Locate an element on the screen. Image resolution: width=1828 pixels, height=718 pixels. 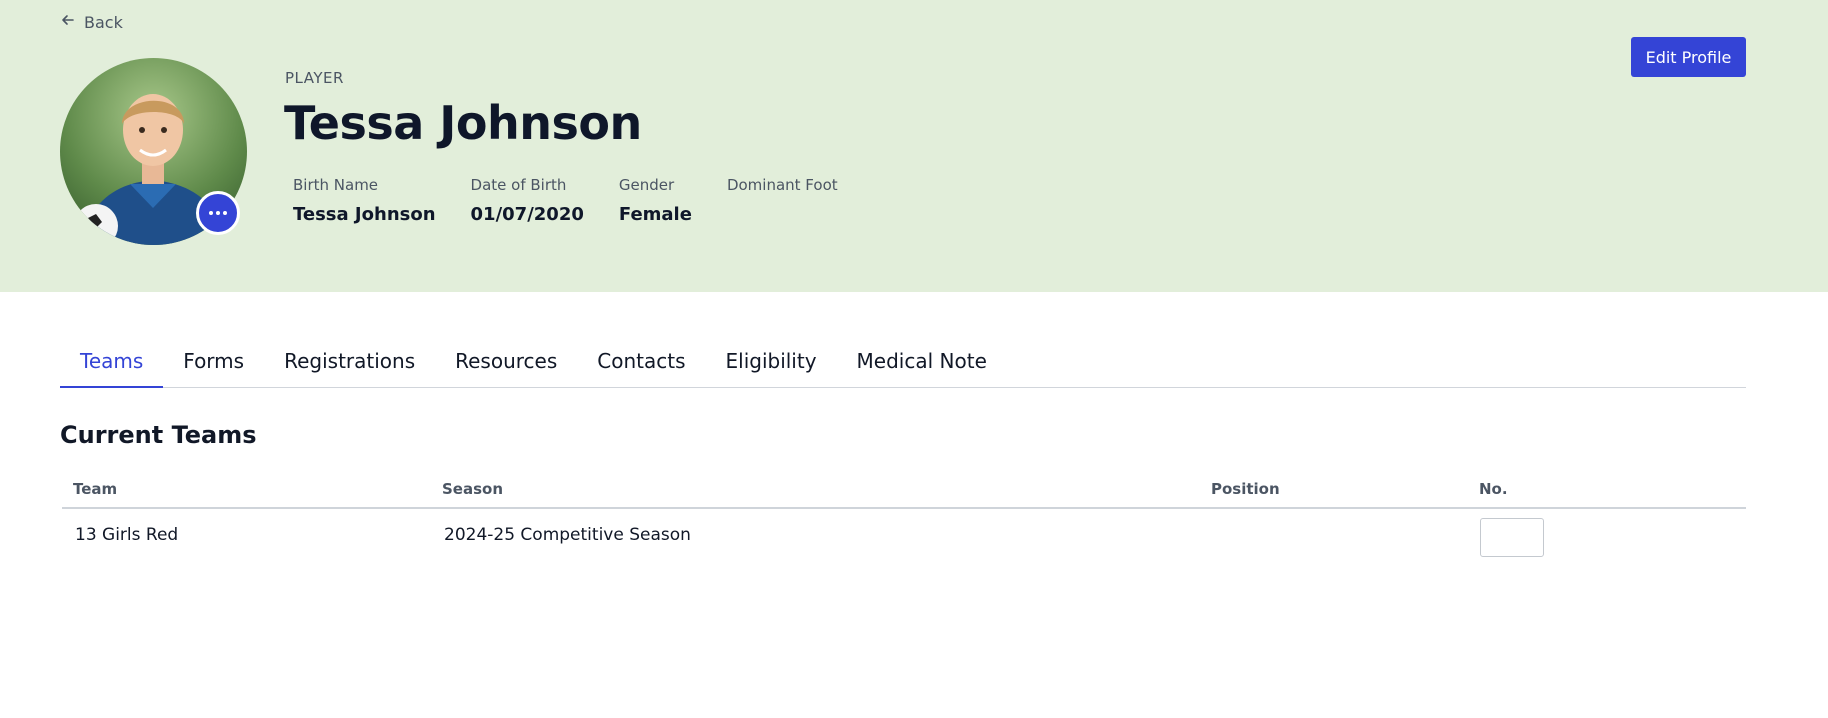
table-header: Team Season Position No. is located at coordinates (904, 491).